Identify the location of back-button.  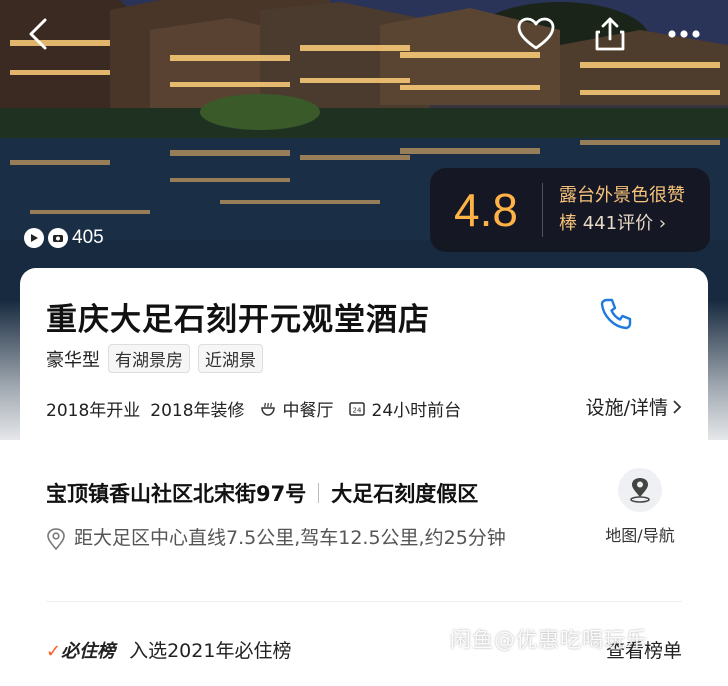
(38, 34).